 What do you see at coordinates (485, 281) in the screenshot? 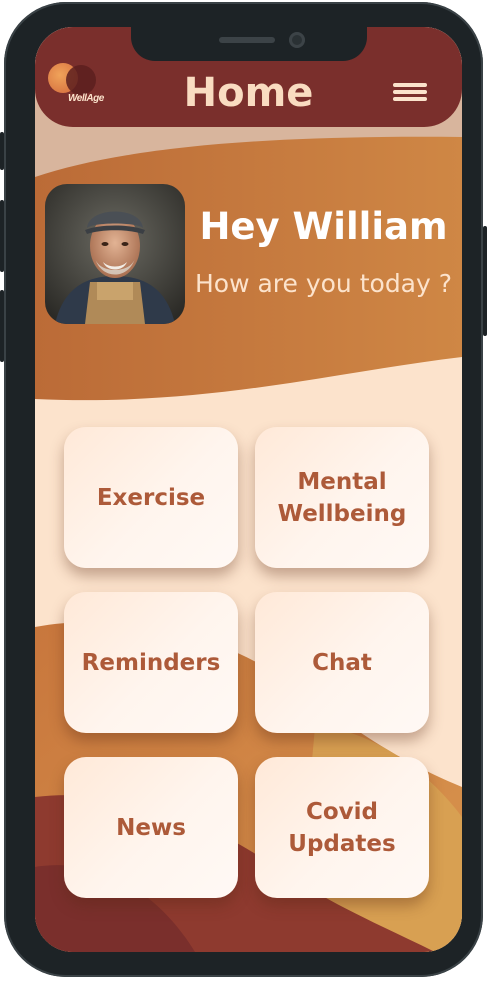
I see `power-button` at bounding box center [485, 281].